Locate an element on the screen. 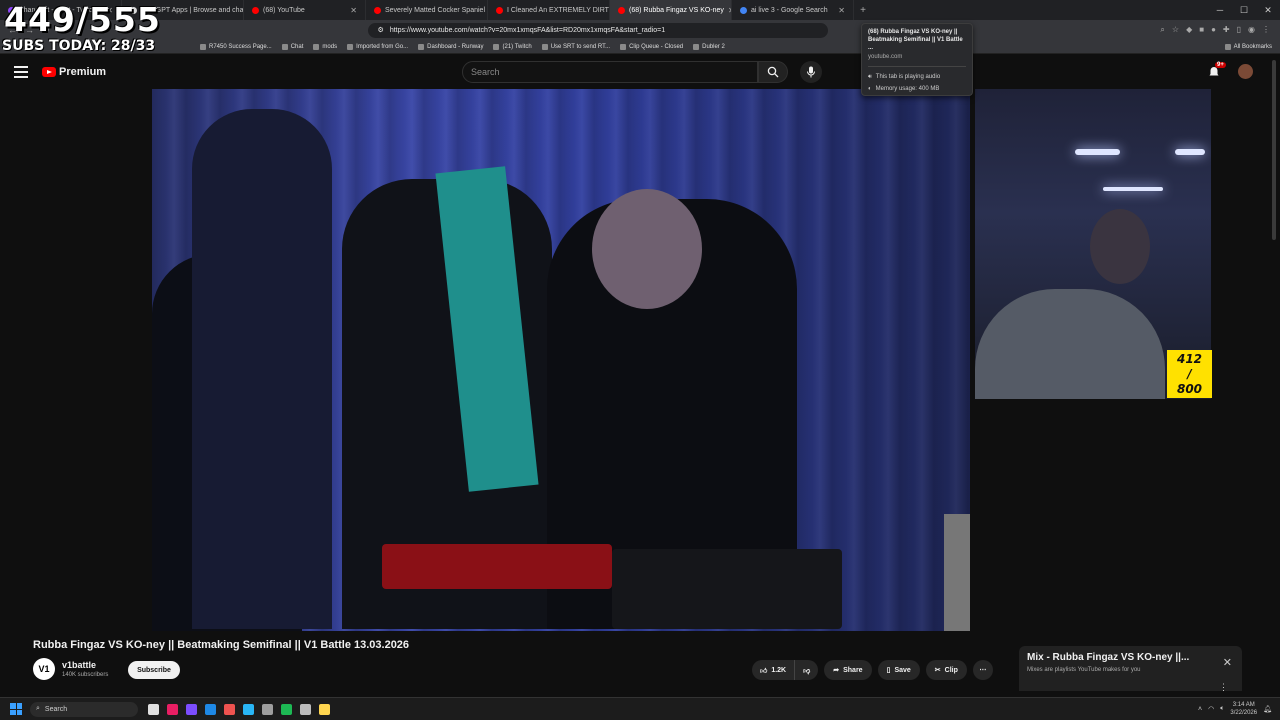 This screenshot has height=720, width=1280. taskbar-search: ⌕ Search is located at coordinates (84, 709).